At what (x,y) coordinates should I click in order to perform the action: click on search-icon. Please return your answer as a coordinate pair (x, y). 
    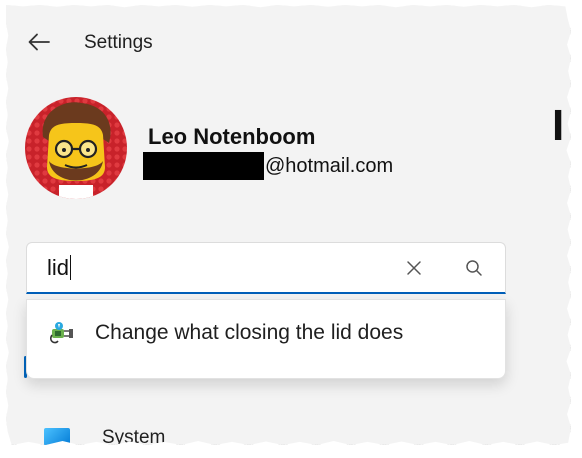
    Looking at the image, I should click on (474, 268).